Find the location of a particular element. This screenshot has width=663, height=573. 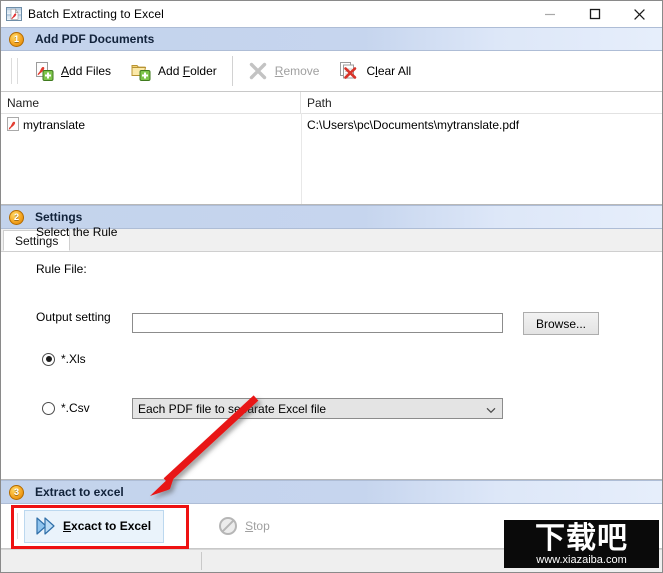

title-bar: Batch Extracting to Excel is located at coordinates (331, 14).